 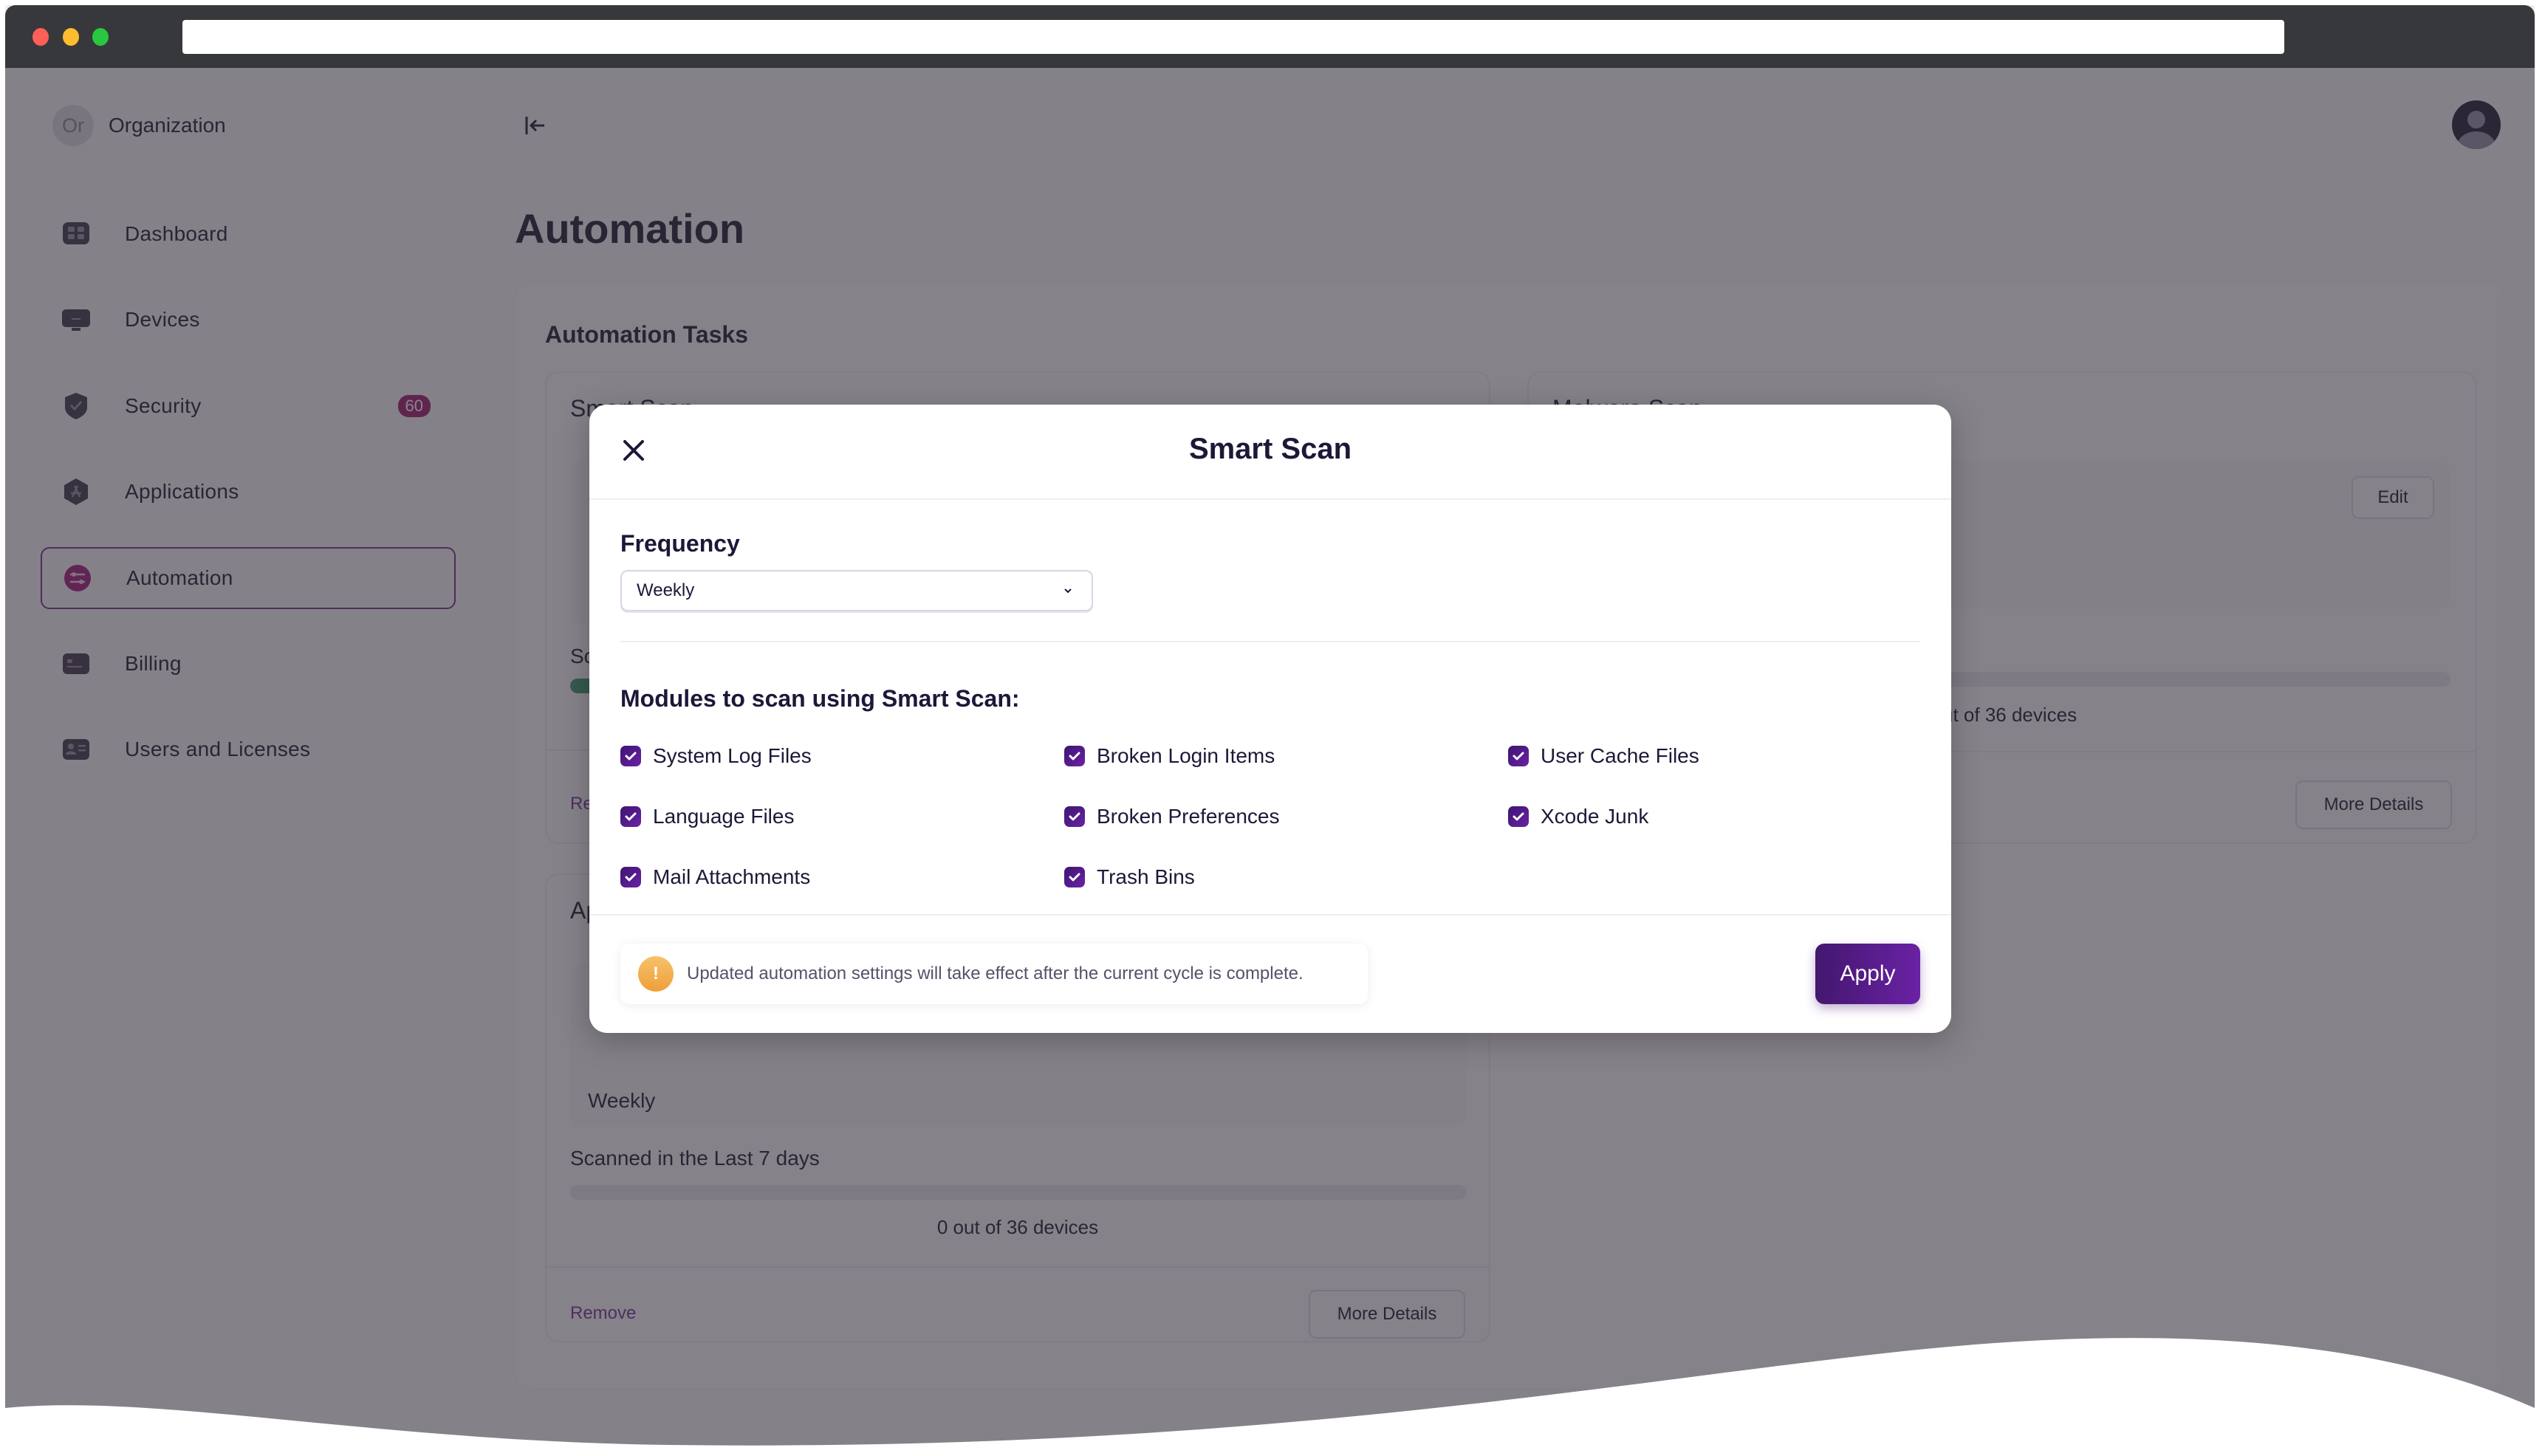 What do you see at coordinates (1146, 876) in the screenshot?
I see `module-label: Trash Bins` at bounding box center [1146, 876].